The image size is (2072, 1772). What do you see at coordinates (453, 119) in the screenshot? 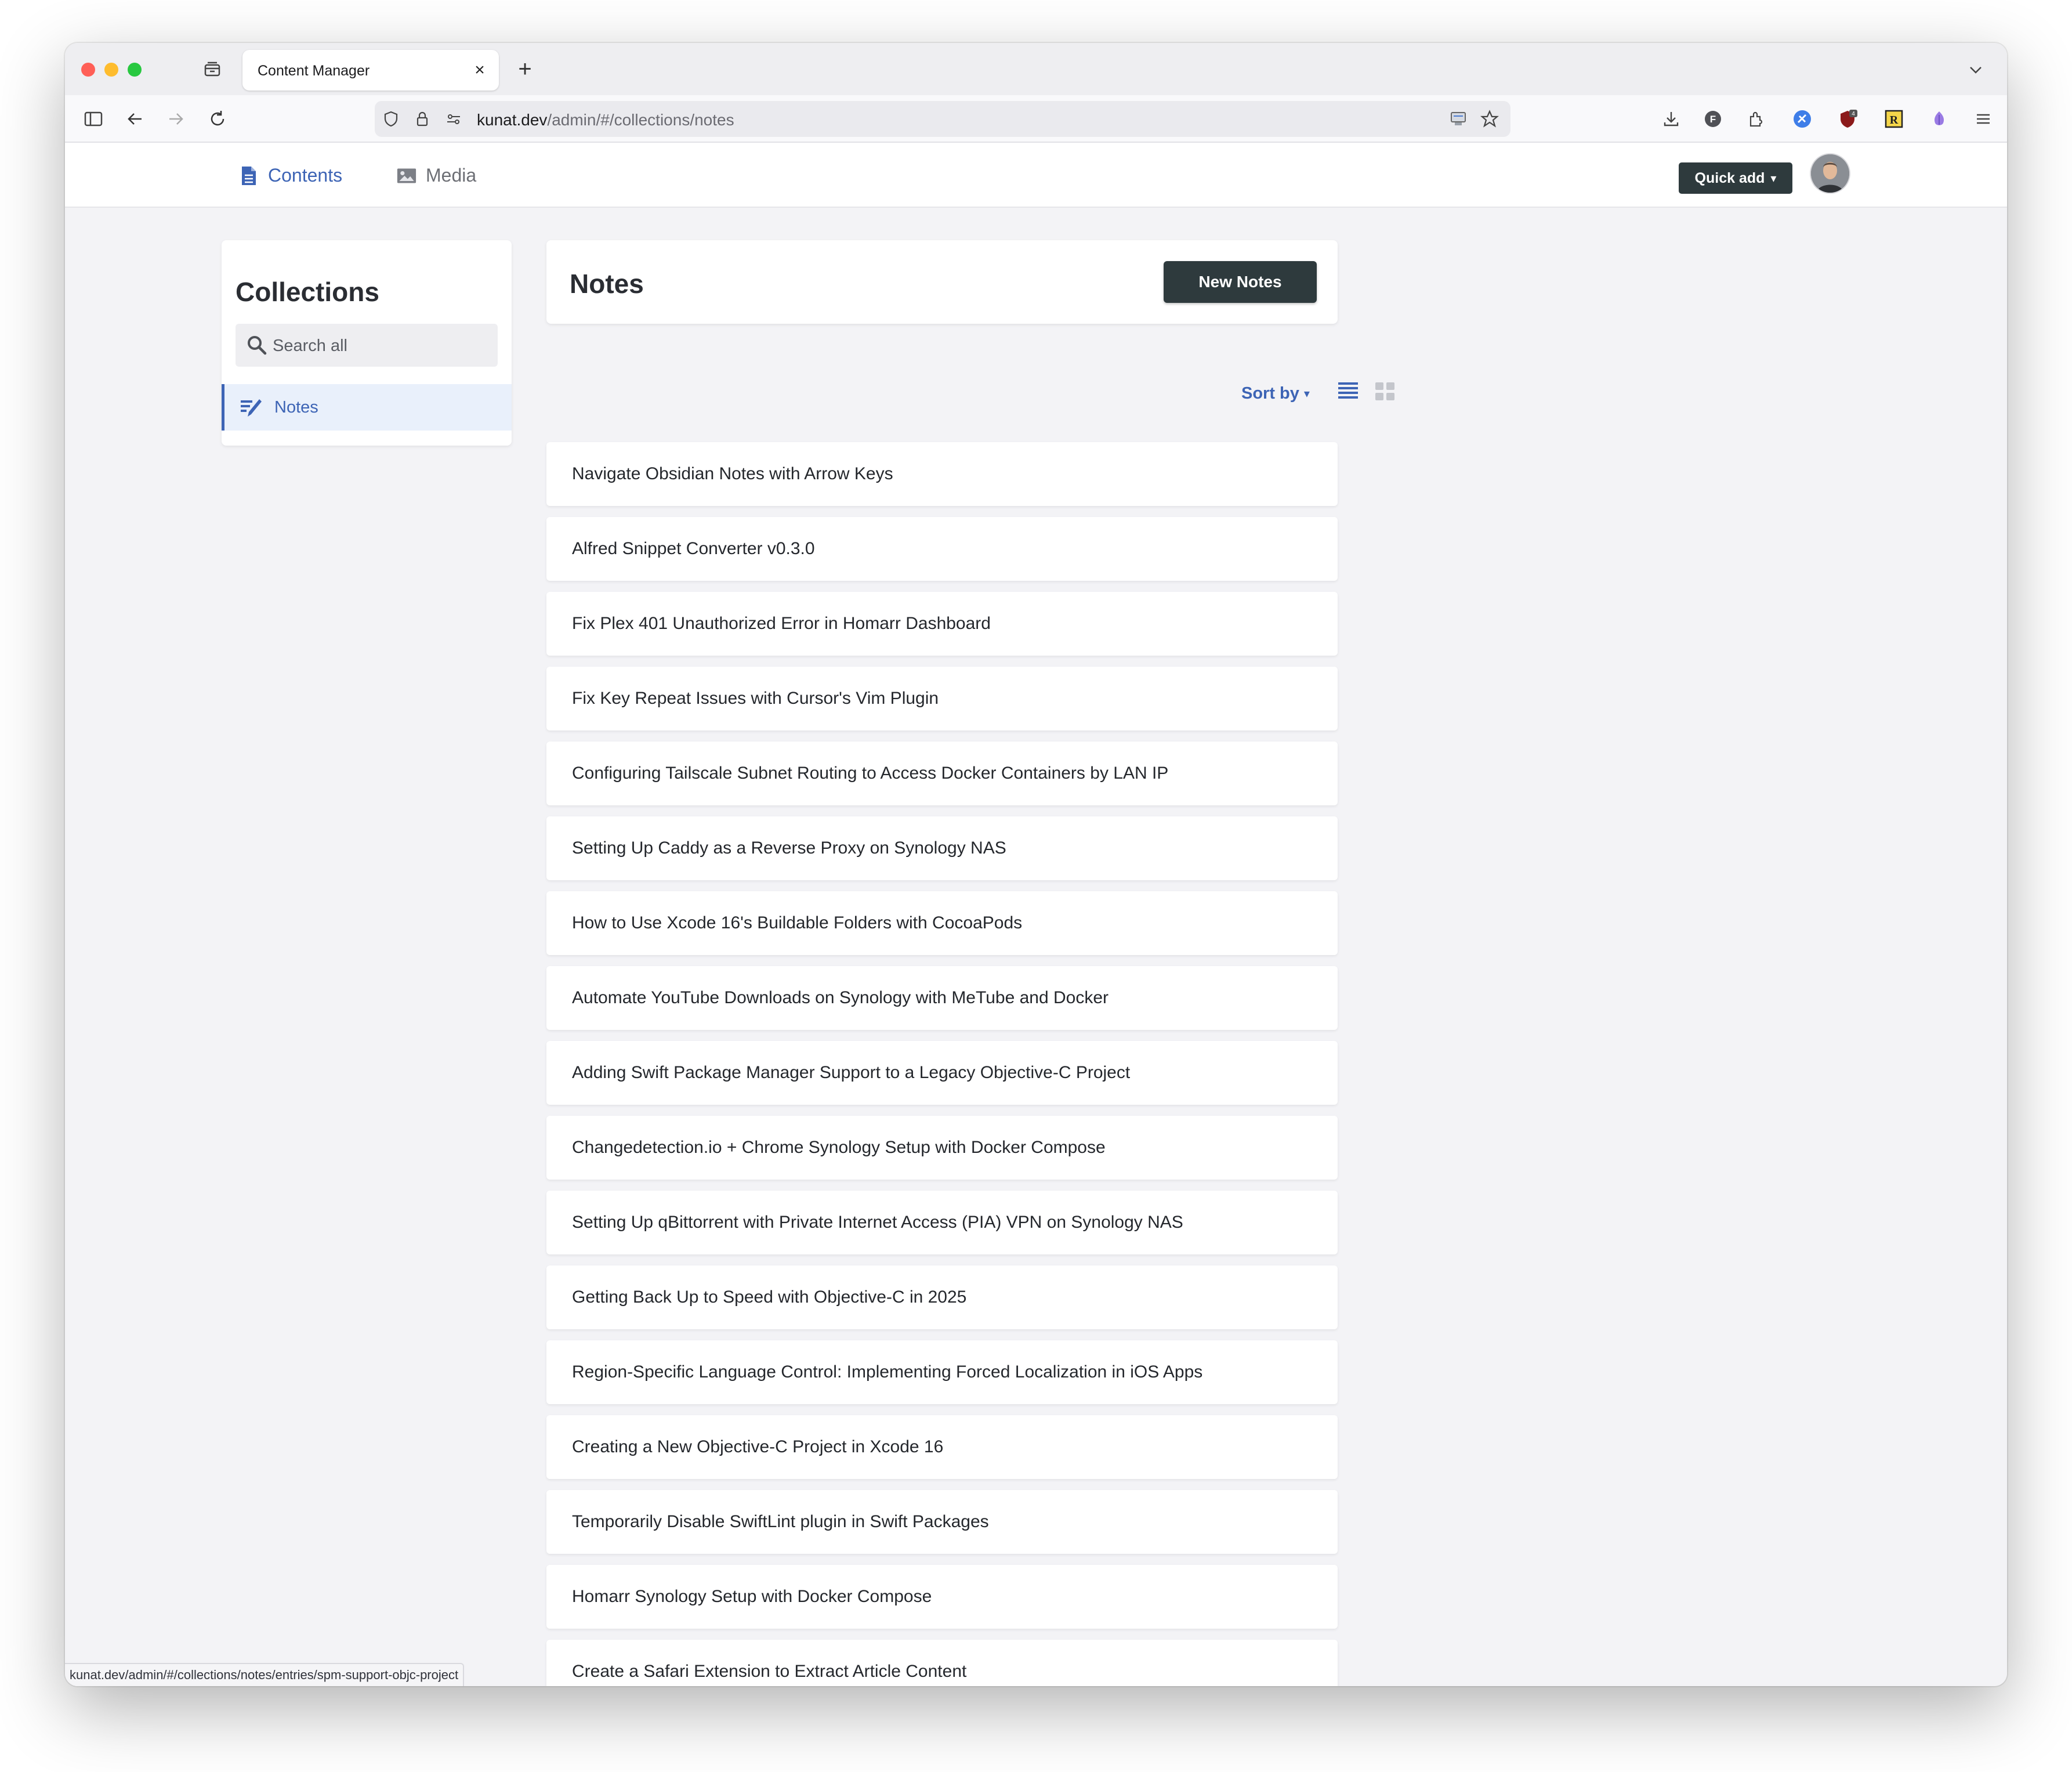
I see `permissions-icon` at bounding box center [453, 119].